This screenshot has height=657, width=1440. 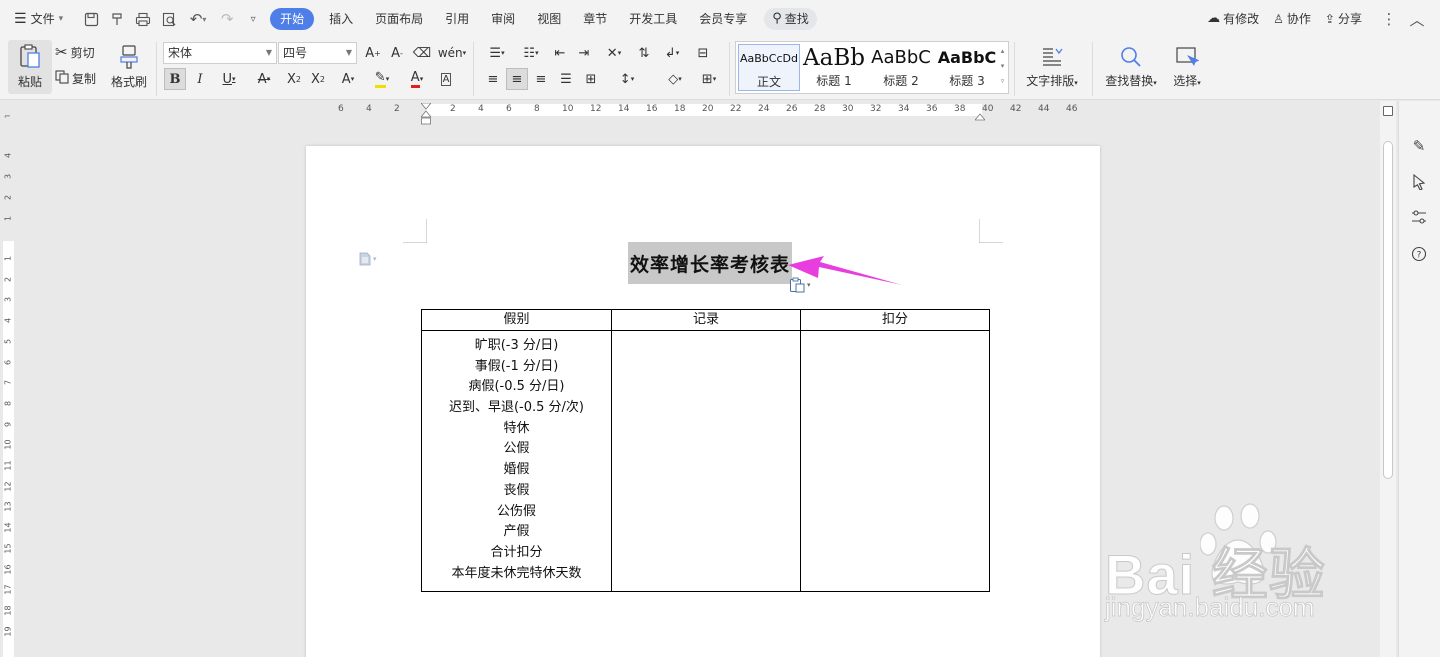 What do you see at coordinates (895, 320) in the screenshot?
I see `header-deduction: 扣分` at bounding box center [895, 320].